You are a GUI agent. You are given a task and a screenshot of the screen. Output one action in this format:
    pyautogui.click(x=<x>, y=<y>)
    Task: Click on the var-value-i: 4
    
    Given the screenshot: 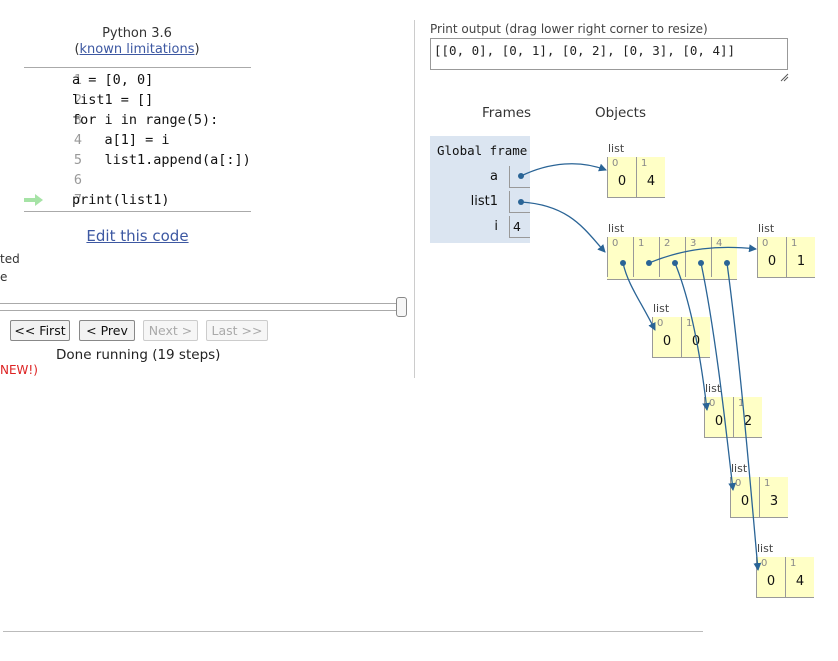 What is the action you would take?
    pyautogui.click(x=517, y=226)
    